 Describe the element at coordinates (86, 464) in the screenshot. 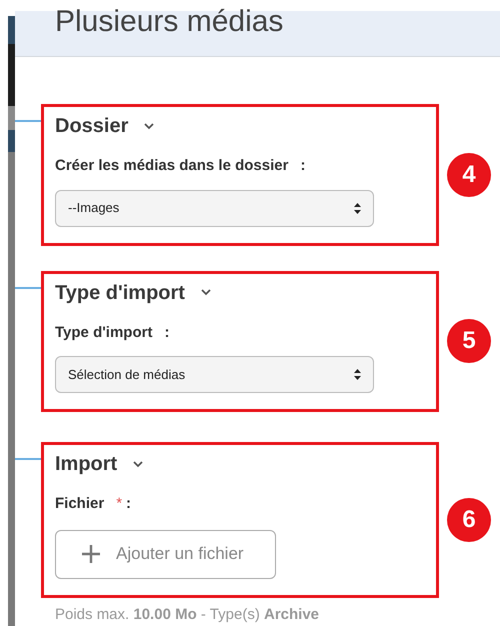

I see `section-title: Import` at that location.